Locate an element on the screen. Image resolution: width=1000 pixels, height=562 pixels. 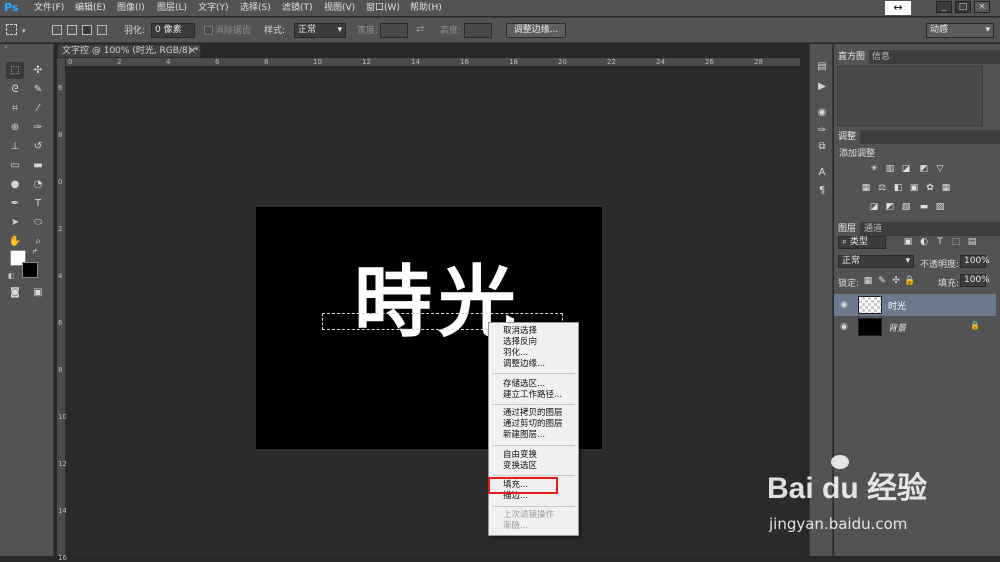
feather-input: 0 像素 is located at coordinates (173, 30).